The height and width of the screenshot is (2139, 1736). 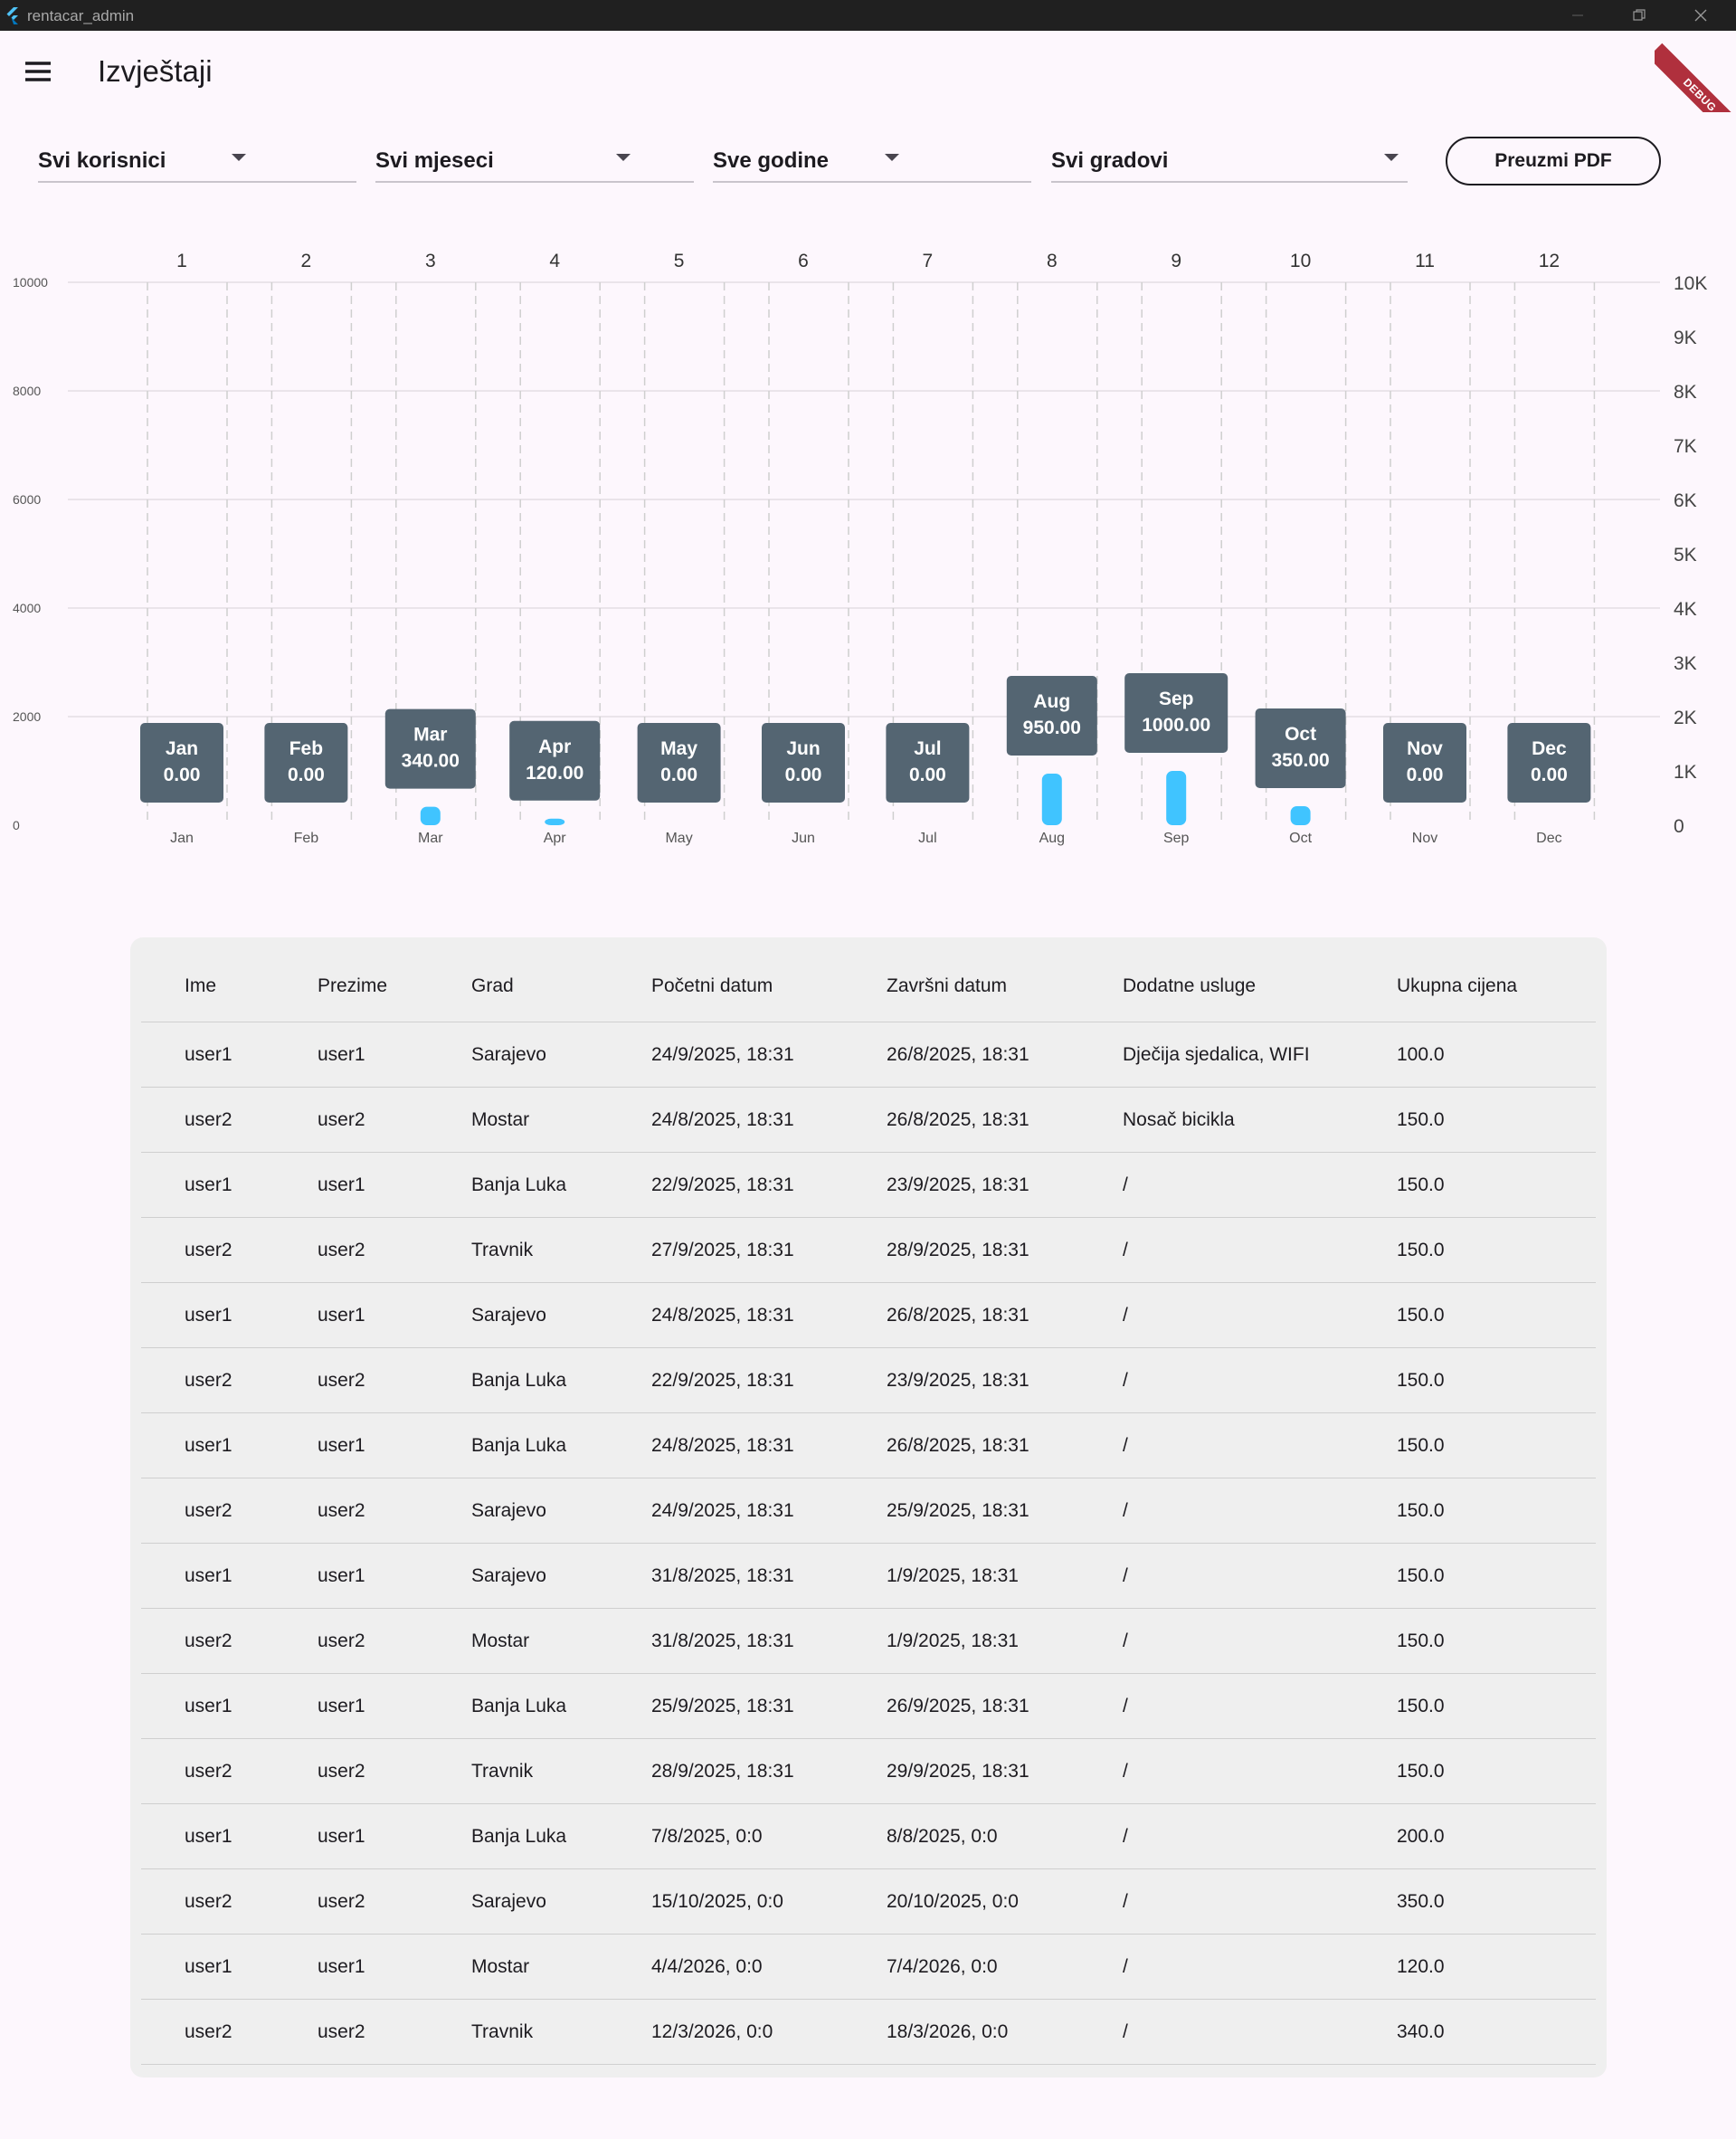 I want to click on tooltip-month-label: Mar, so click(x=430, y=735).